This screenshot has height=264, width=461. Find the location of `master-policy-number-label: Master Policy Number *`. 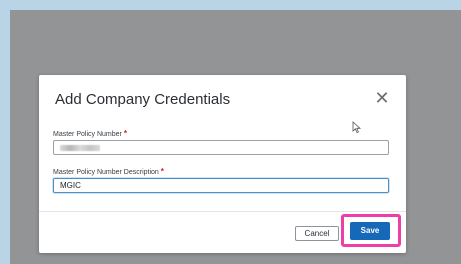

master-policy-number-label: Master Policy Number * is located at coordinates (90, 133).